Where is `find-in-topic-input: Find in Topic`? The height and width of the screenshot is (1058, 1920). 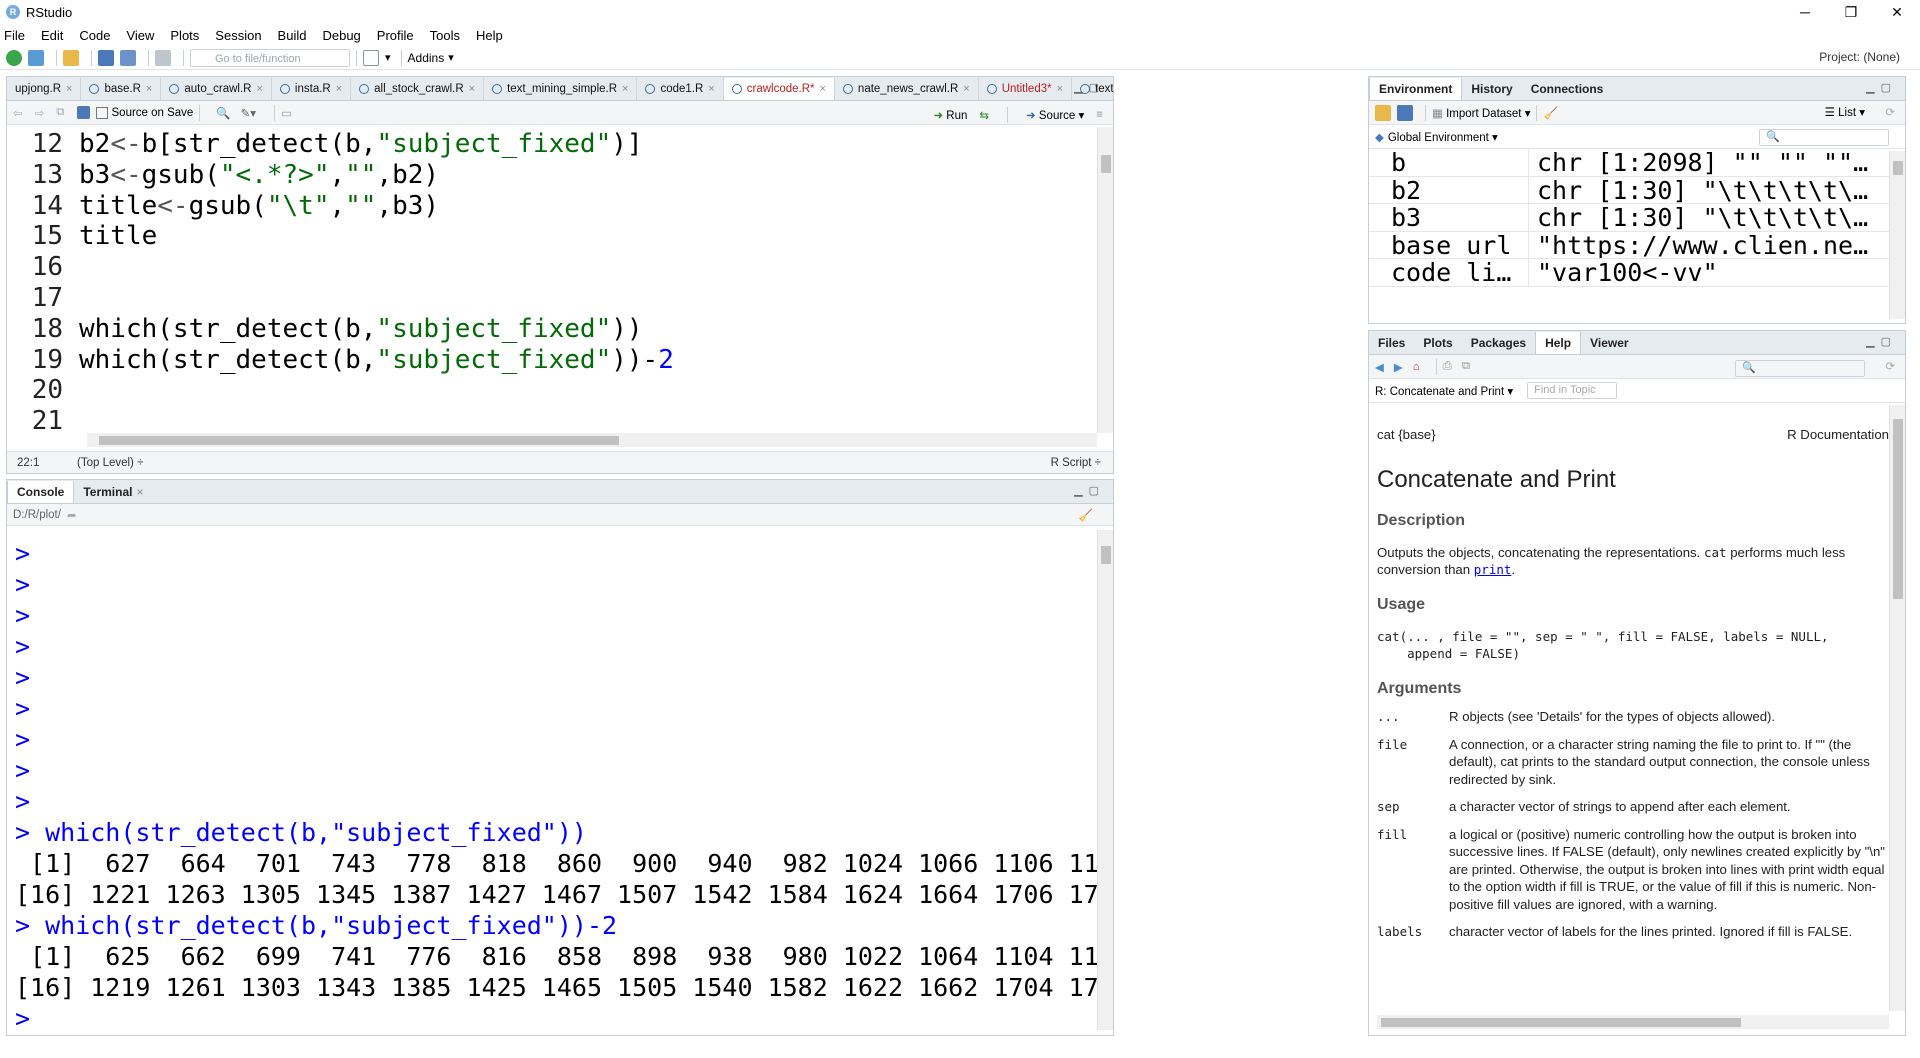 find-in-topic-input: Find in Topic is located at coordinates (1572, 390).